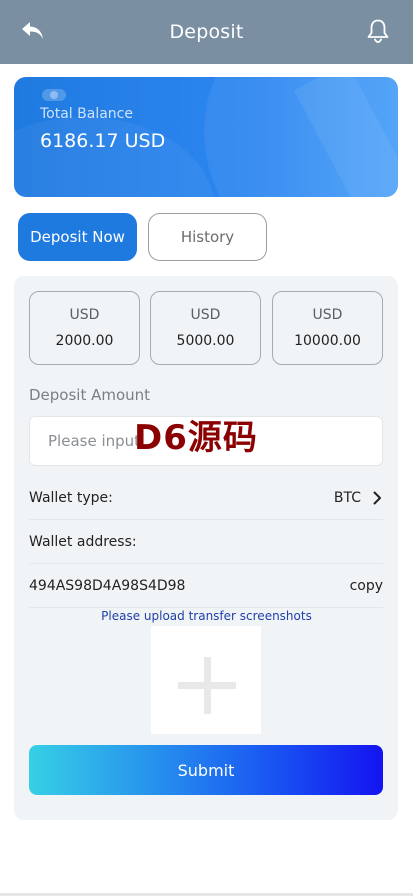 The height and width of the screenshot is (896, 413). What do you see at coordinates (33, 31) in the screenshot?
I see `back-arrow-icon` at bounding box center [33, 31].